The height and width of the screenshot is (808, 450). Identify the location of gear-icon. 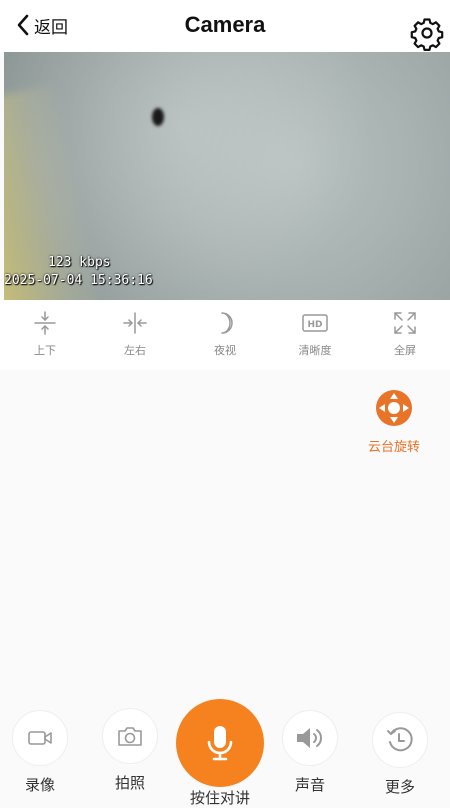
(427, 34).